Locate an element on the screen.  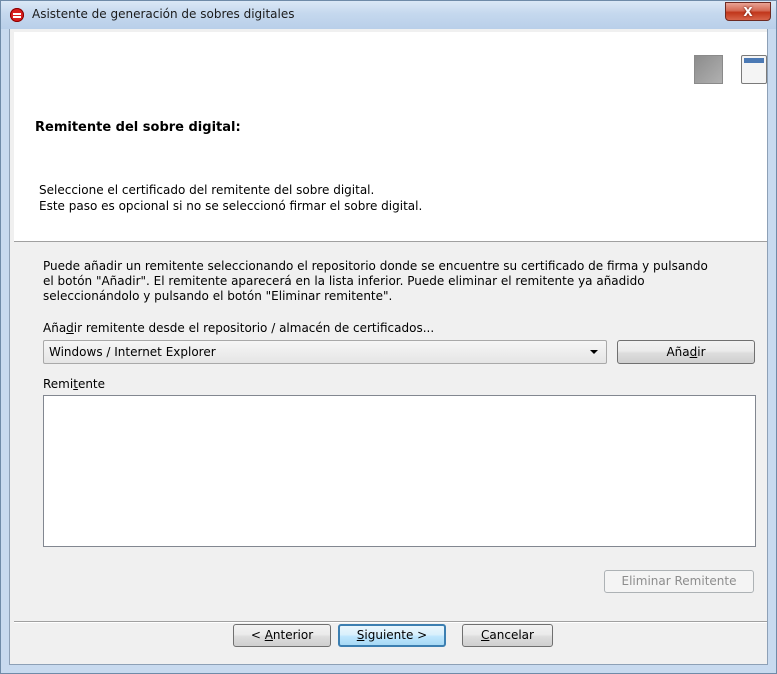
repository-label-mnemonic: d is located at coordinates (70, 328).